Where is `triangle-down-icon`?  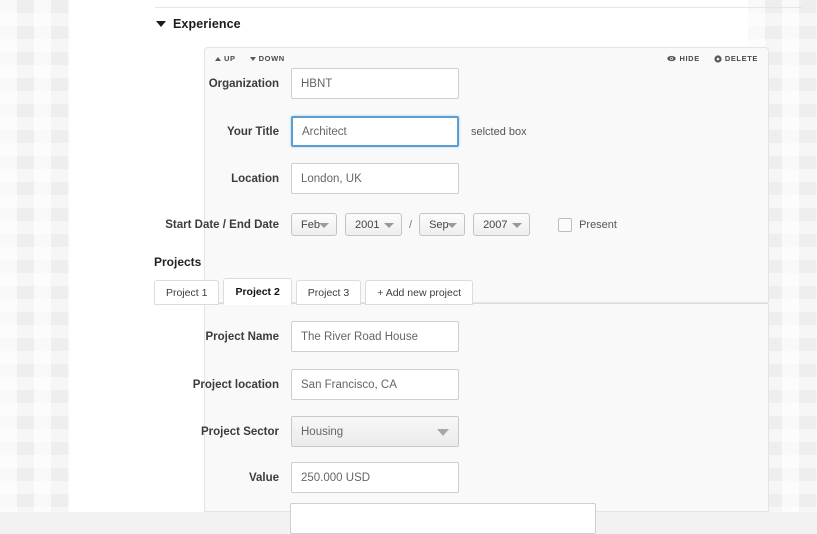
triangle-down-icon is located at coordinates (252, 58).